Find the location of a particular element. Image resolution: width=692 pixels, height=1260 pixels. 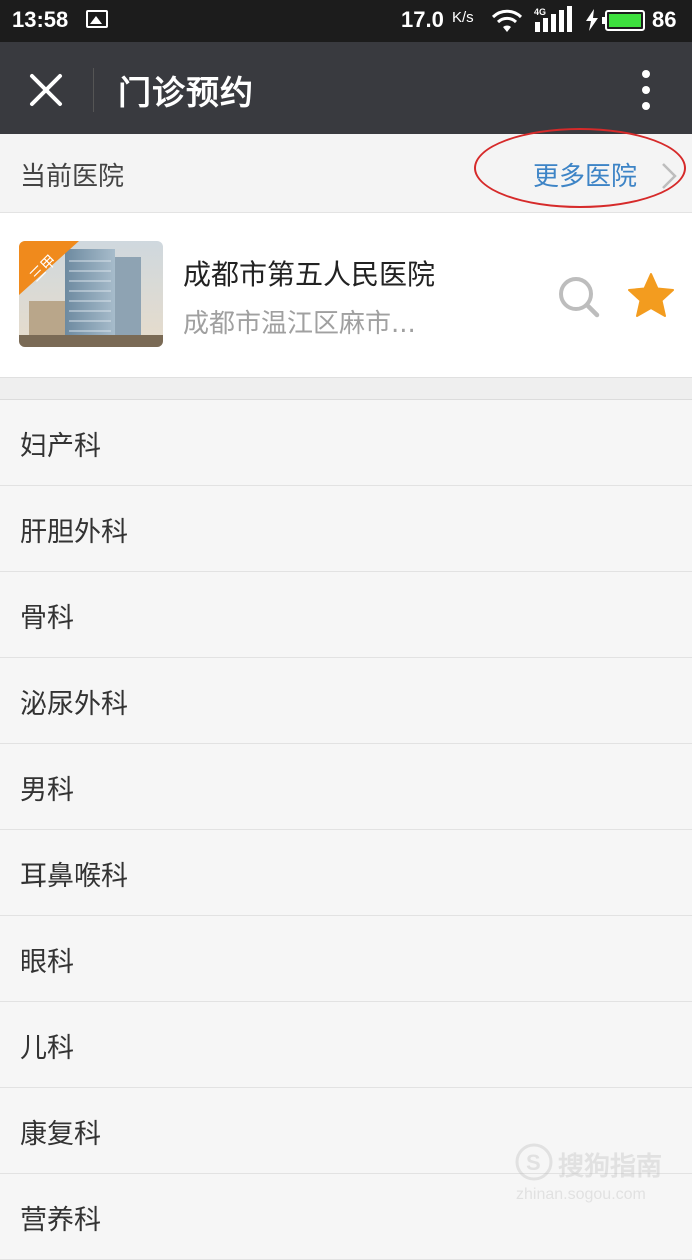

hospital-image: 三甲 is located at coordinates (91, 294).